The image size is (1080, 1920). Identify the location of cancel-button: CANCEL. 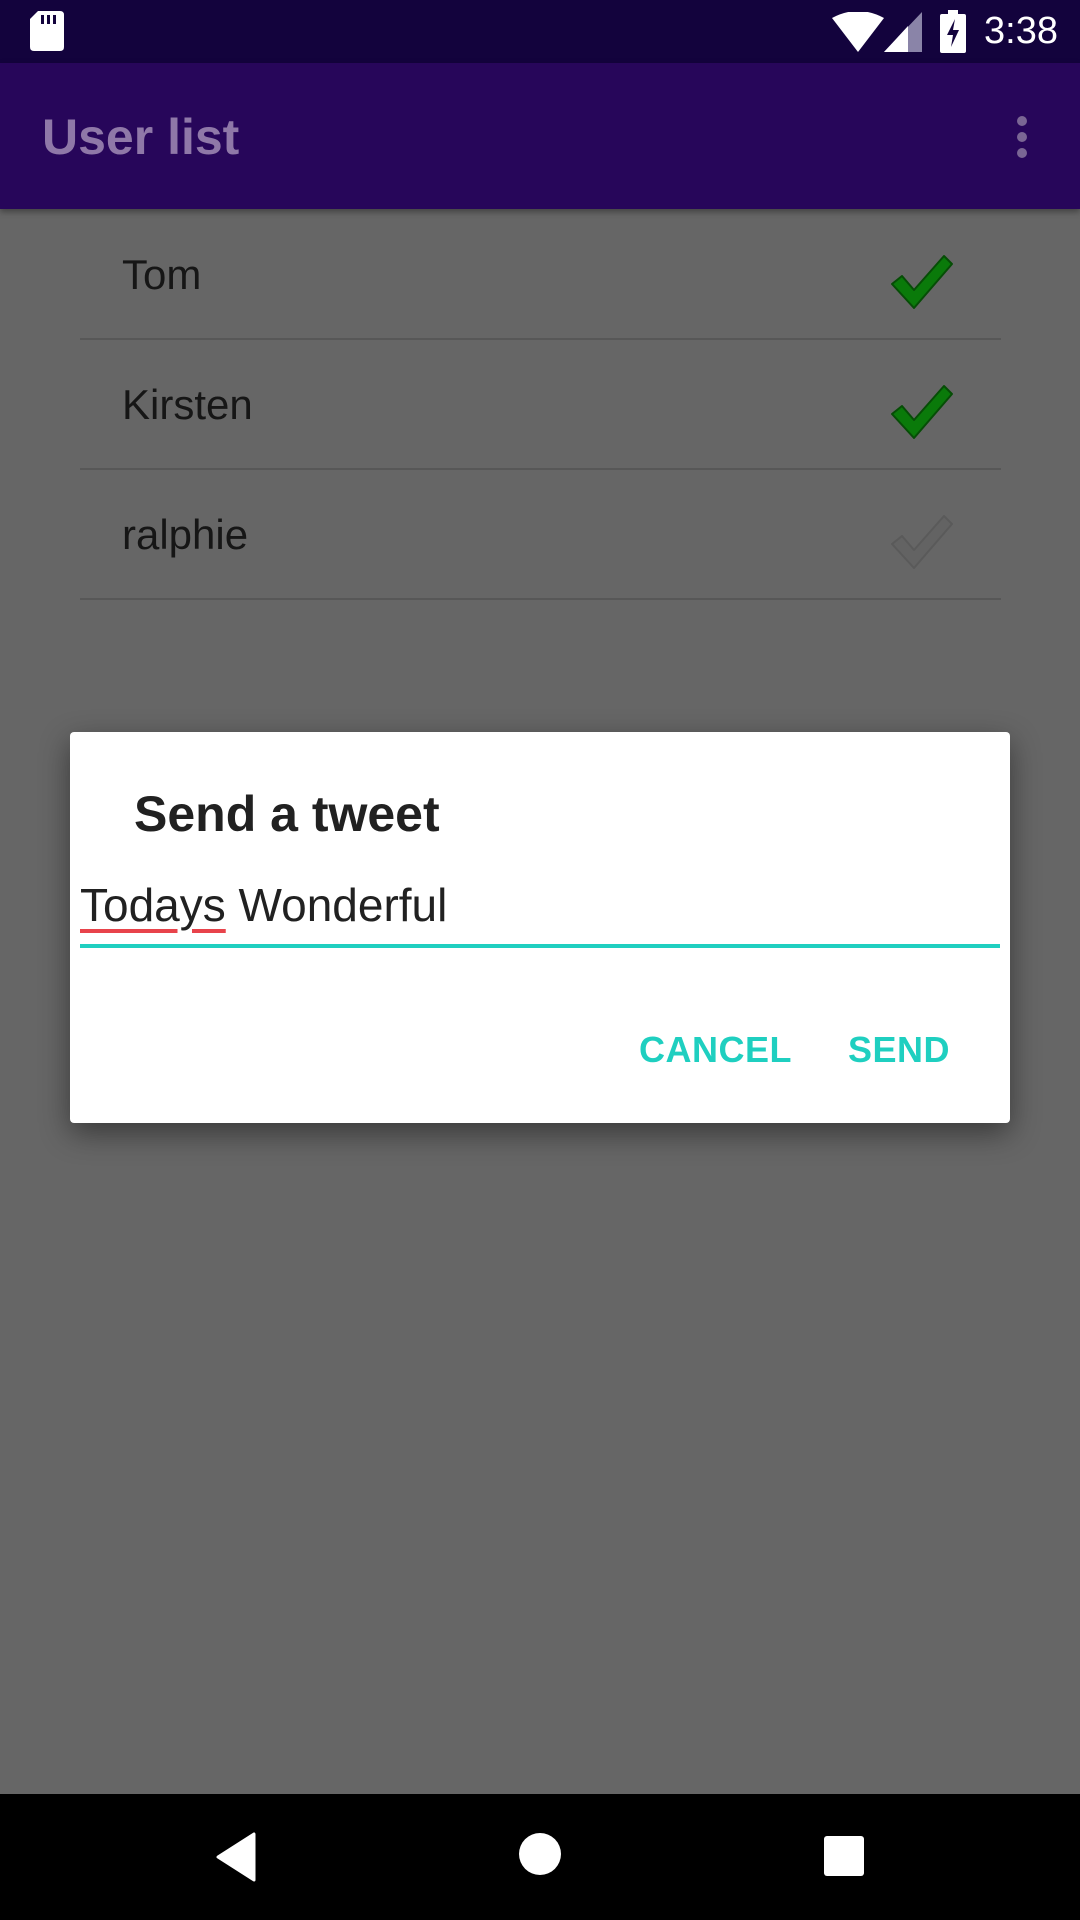
(715, 1050).